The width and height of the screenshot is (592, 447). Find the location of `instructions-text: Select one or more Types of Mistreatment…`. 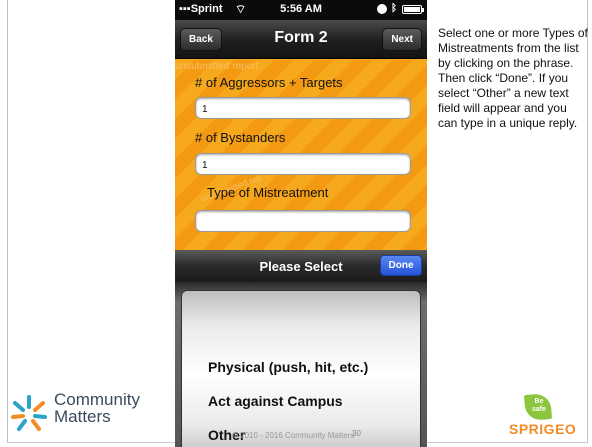

instructions-text: Select one or more Types of Mistreatment… is located at coordinates (513, 78).